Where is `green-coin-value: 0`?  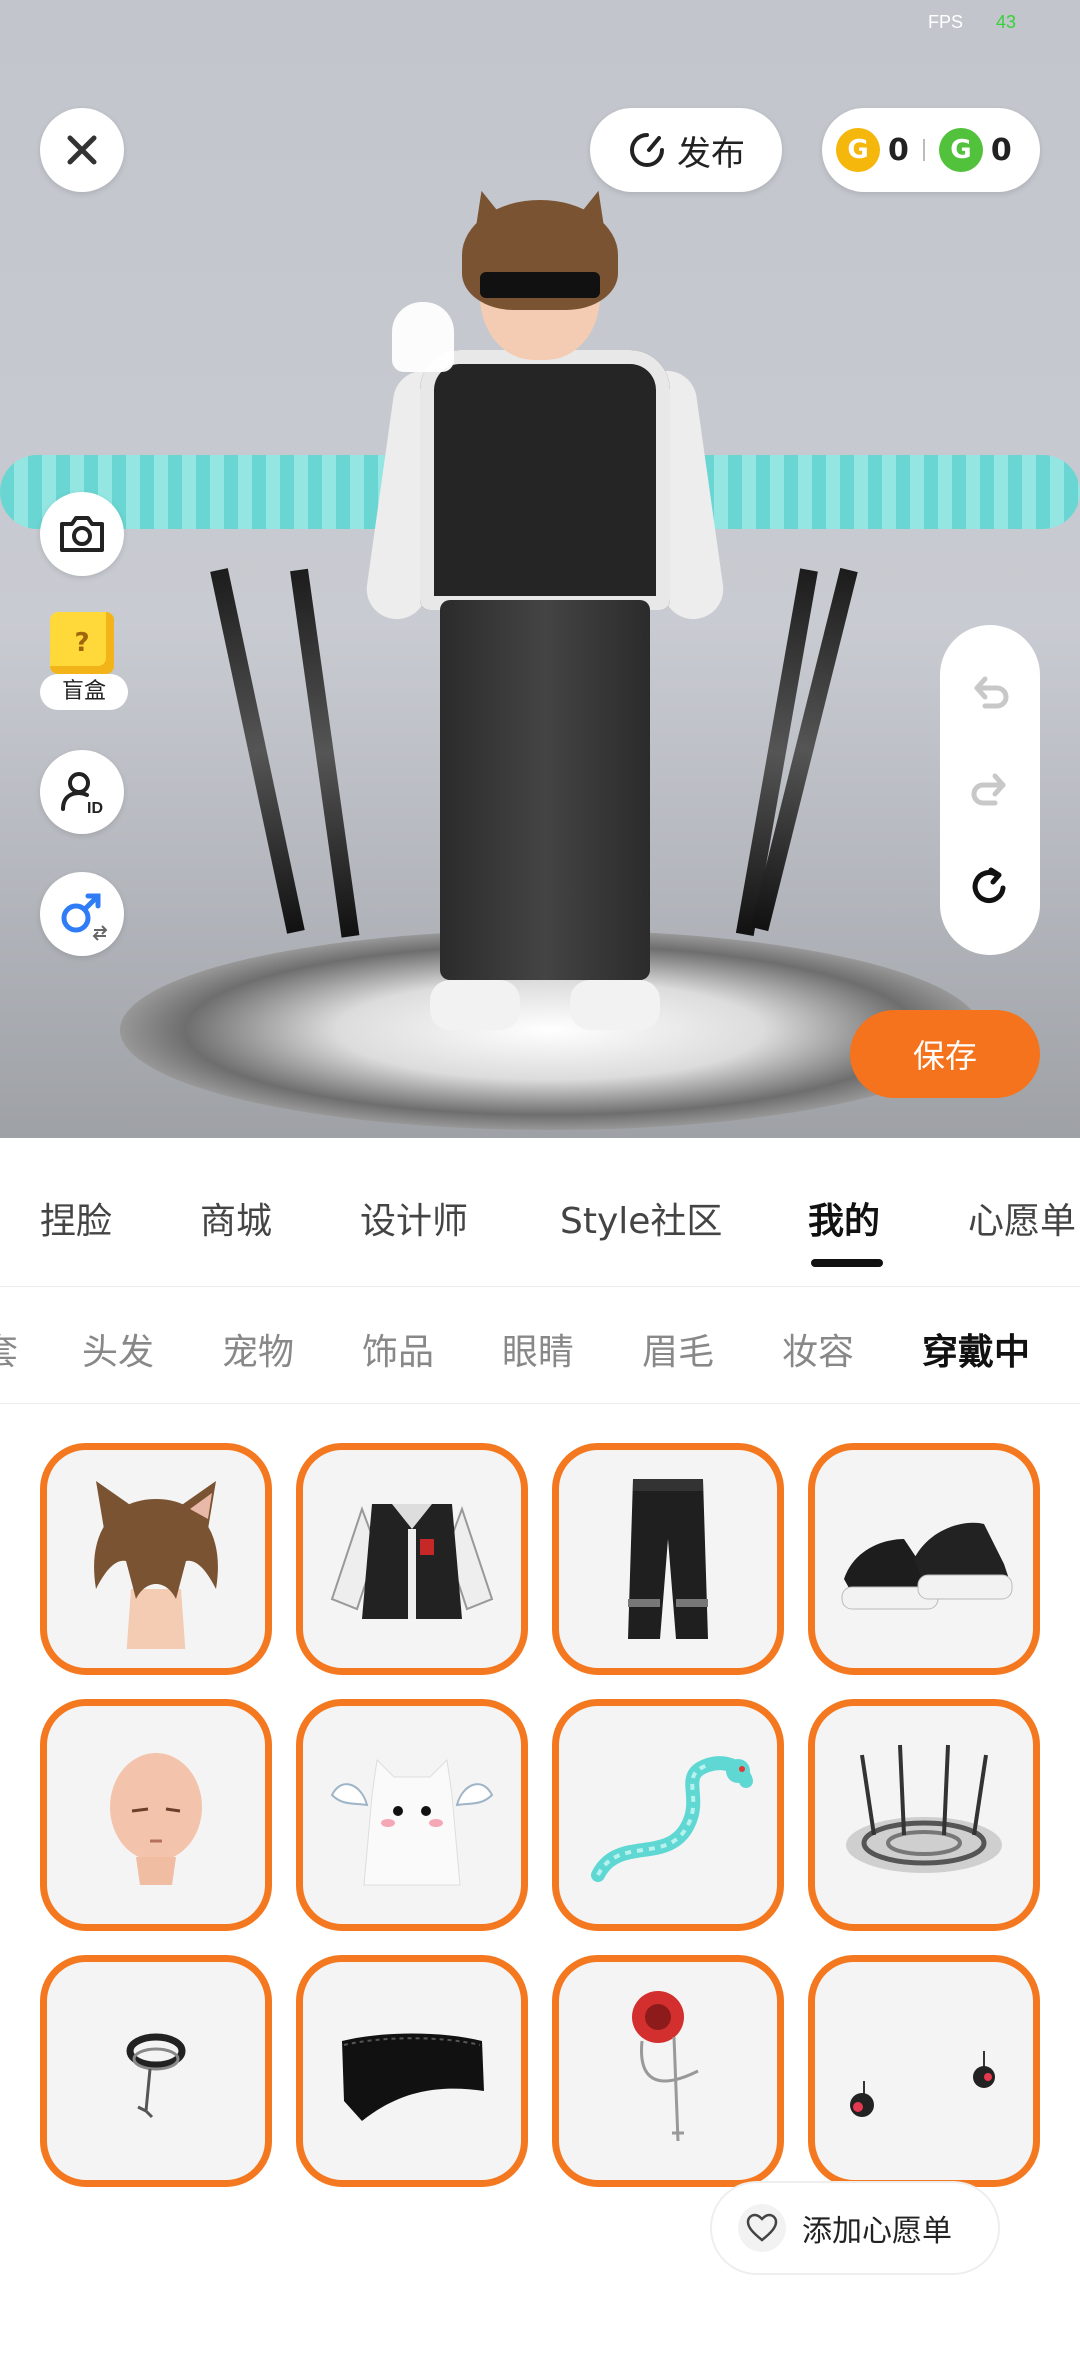 green-coin-value: 0 is located at coordinates (1001, 150).